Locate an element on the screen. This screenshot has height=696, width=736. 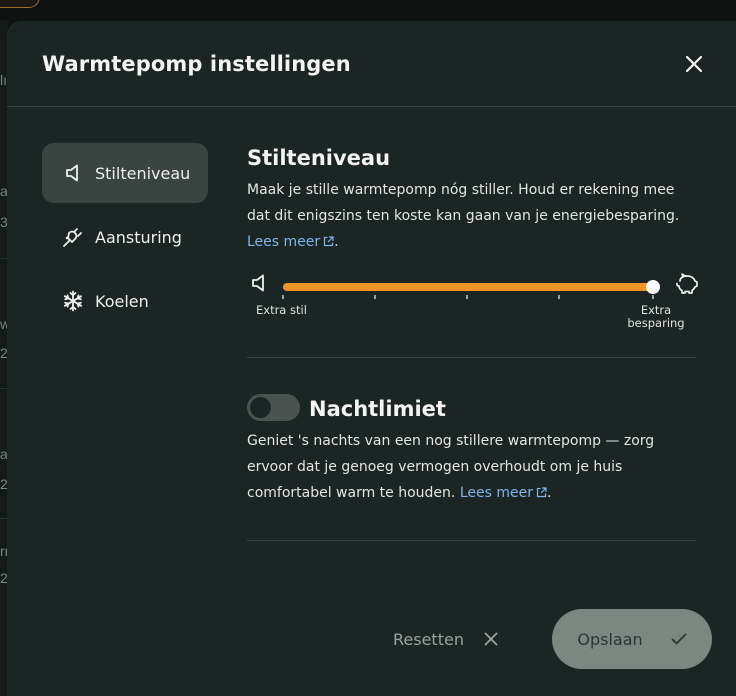
modal-title: Warmtepomp instellingen is located at coordinates (196, 64).